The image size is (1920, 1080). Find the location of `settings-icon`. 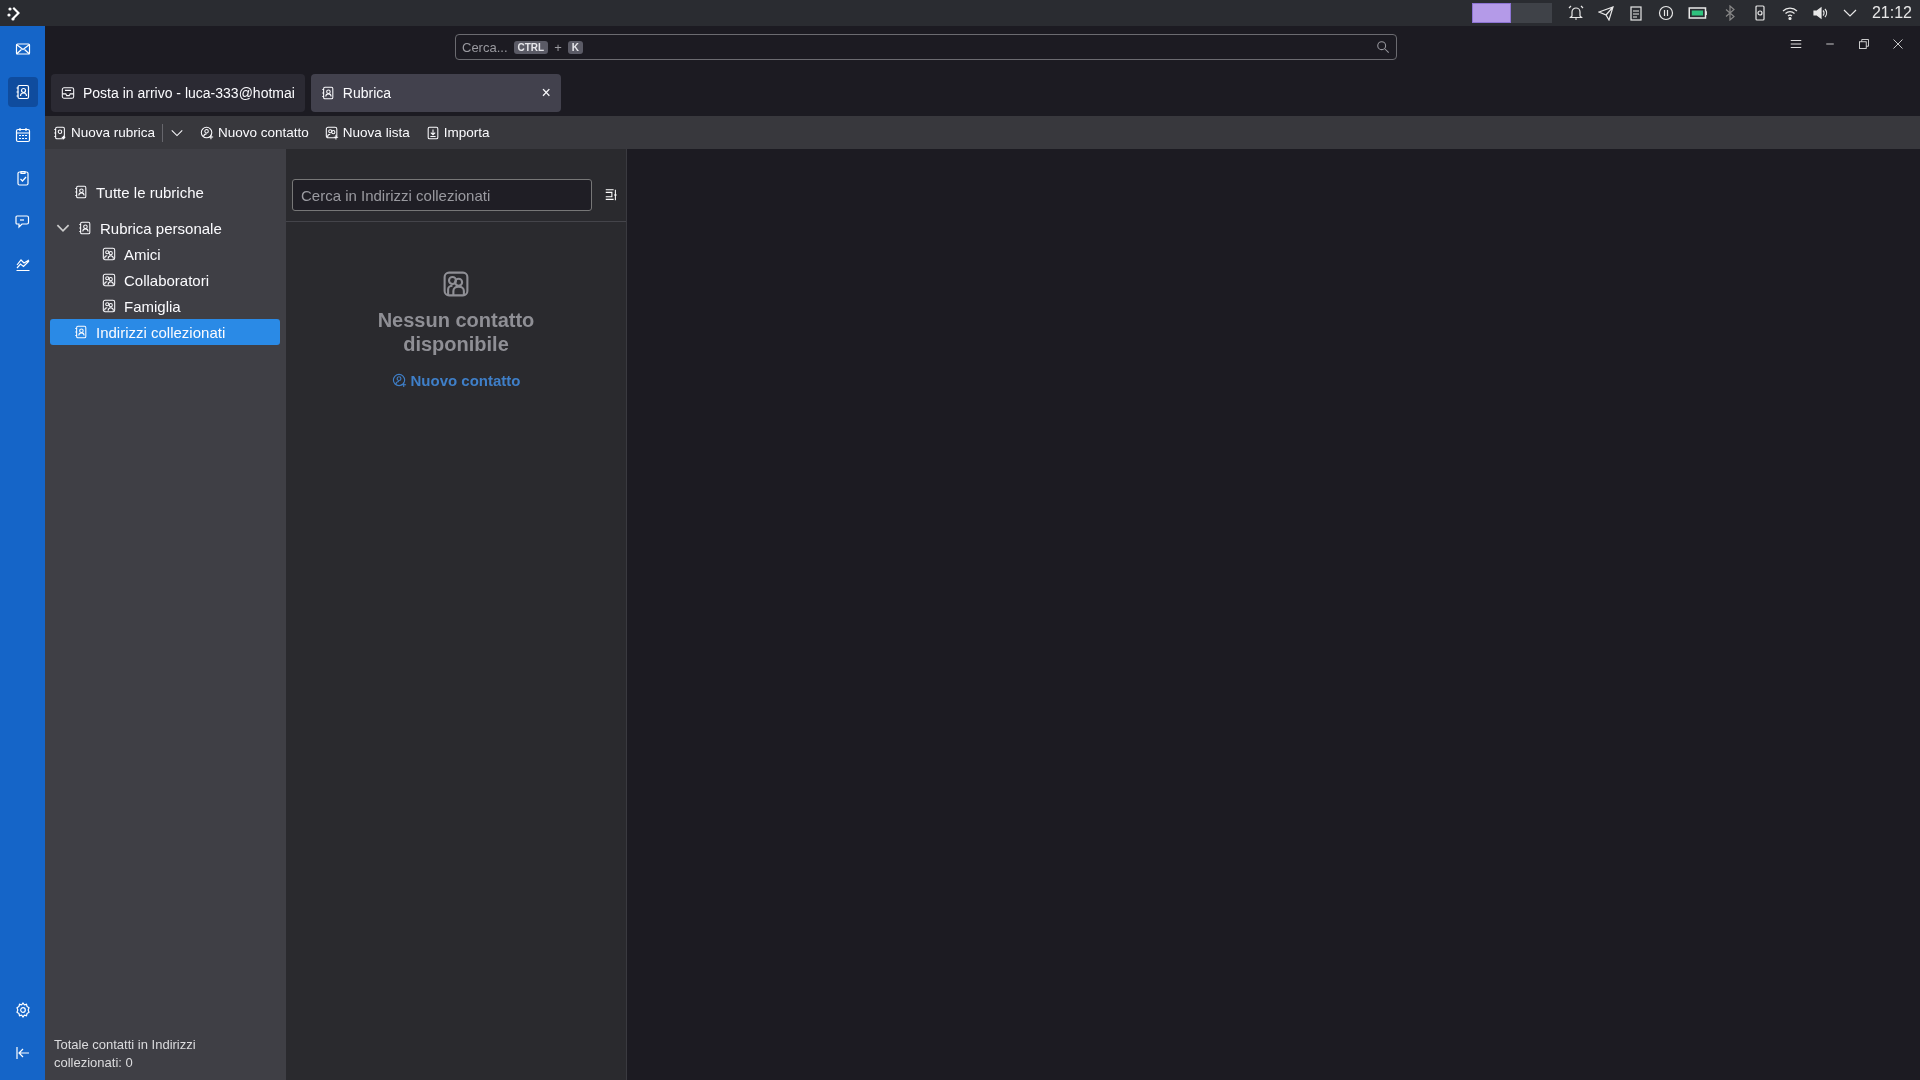

settings-icon is located at coordinates (22, 1010).